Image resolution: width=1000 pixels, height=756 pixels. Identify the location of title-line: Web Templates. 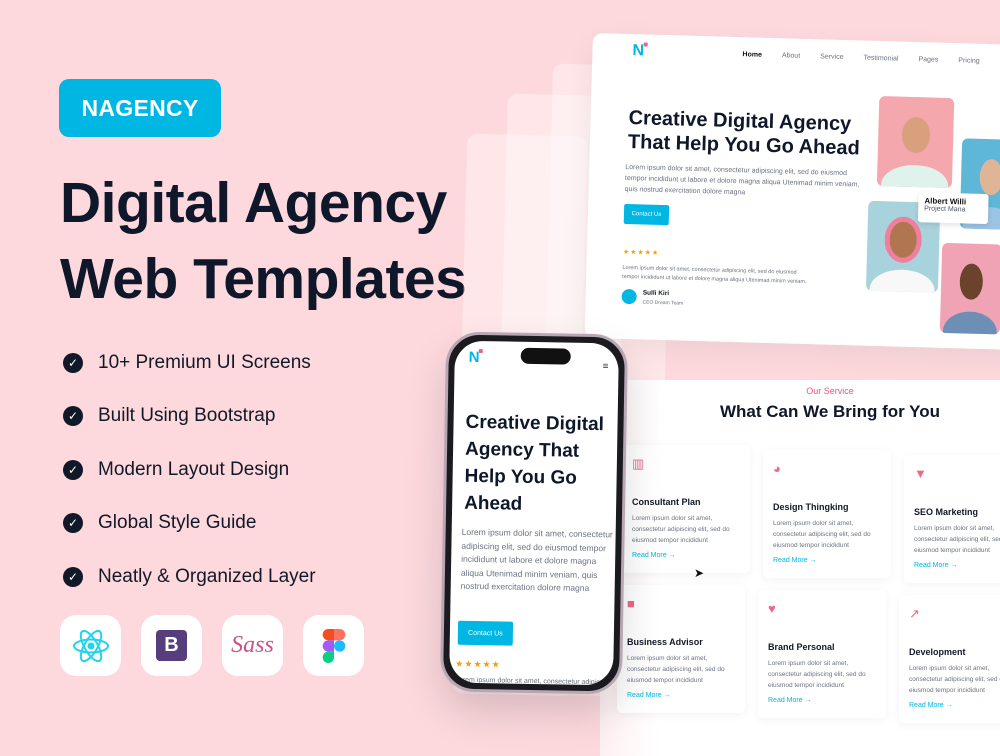
(263, 279).